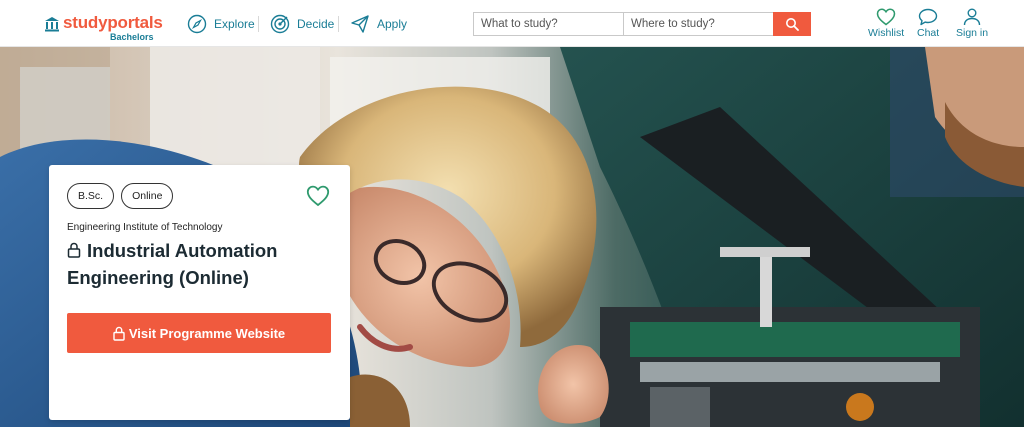 This screenshot has height=427, width=1024. Describe the element at coordinates (972, 33) in the screenshot. I see `sign-in-label: Sign in` at that location.